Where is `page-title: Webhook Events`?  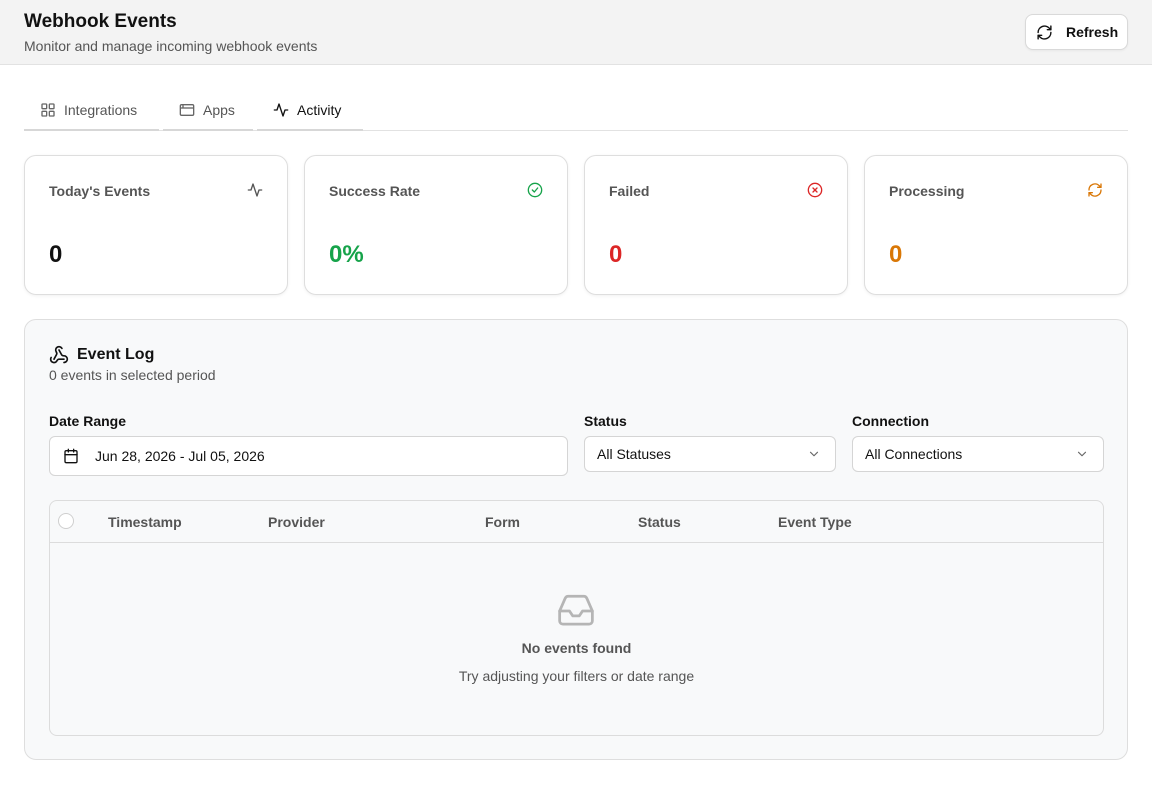 page-title: Webhook Events is located at coordinates (100, 21).